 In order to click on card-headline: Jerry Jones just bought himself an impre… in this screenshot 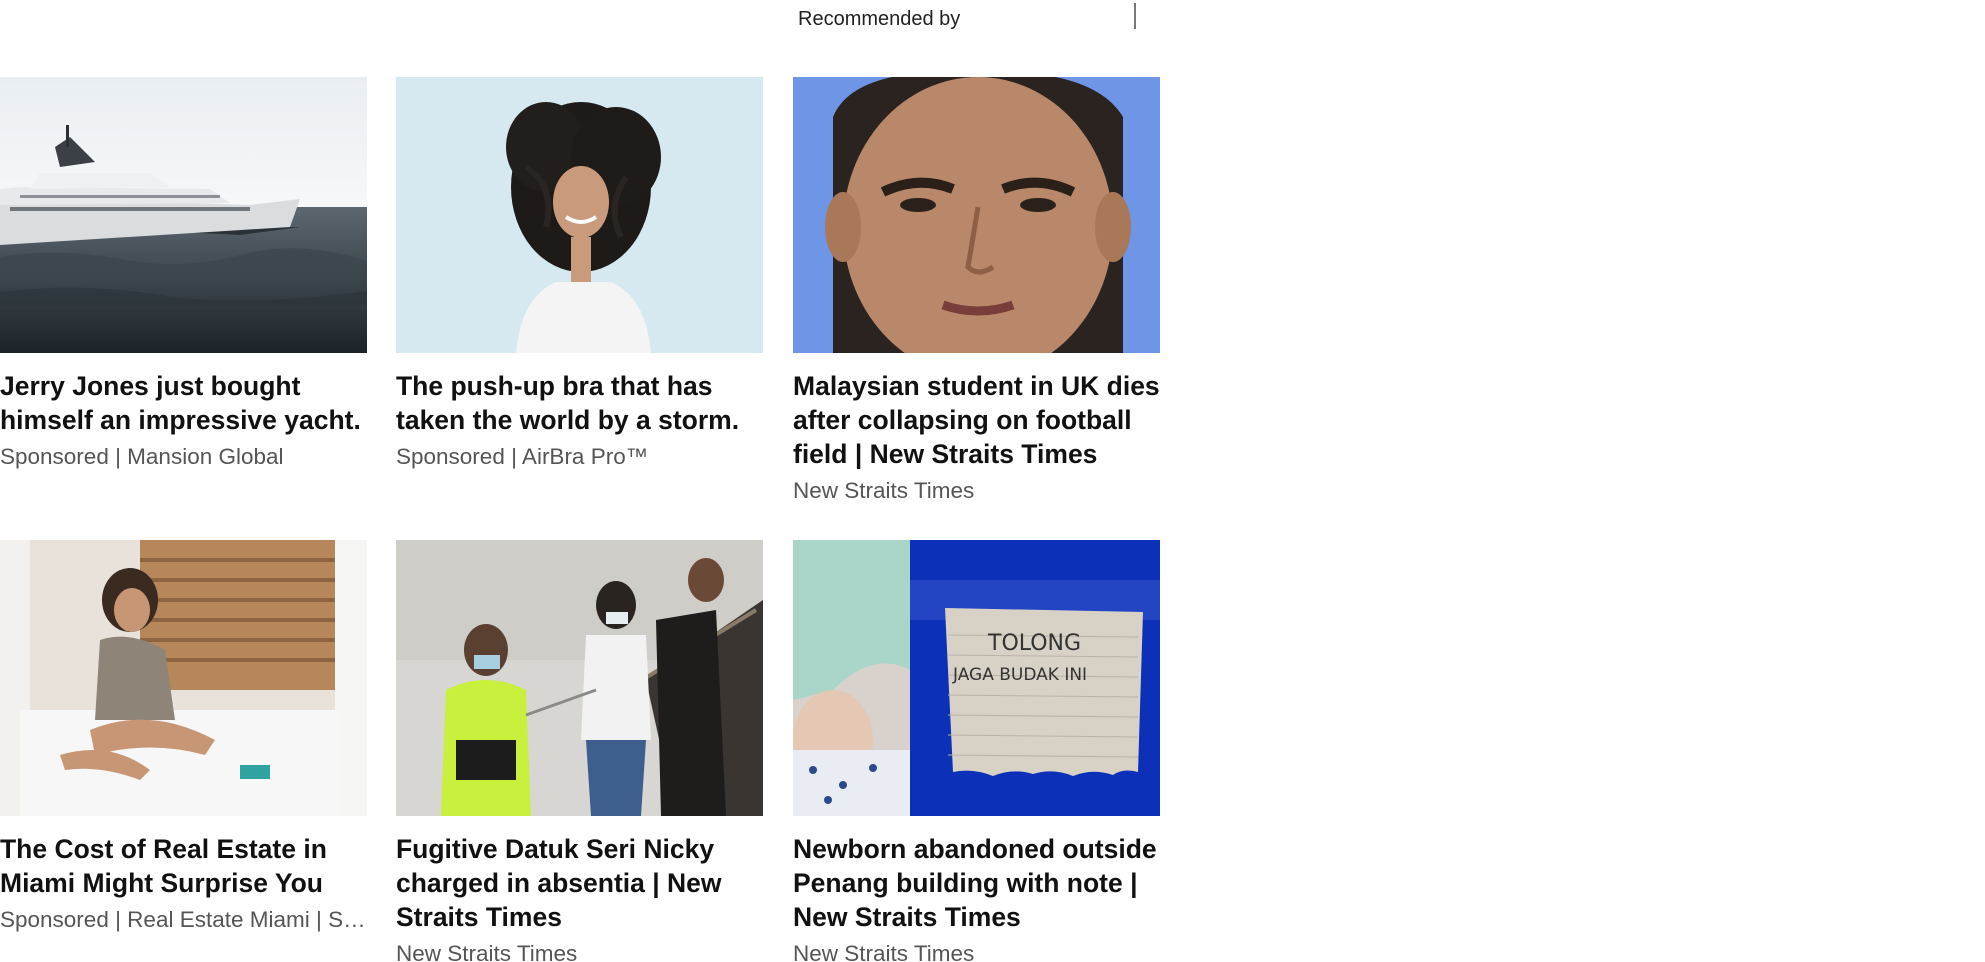, I will do `click(183, 403)`.